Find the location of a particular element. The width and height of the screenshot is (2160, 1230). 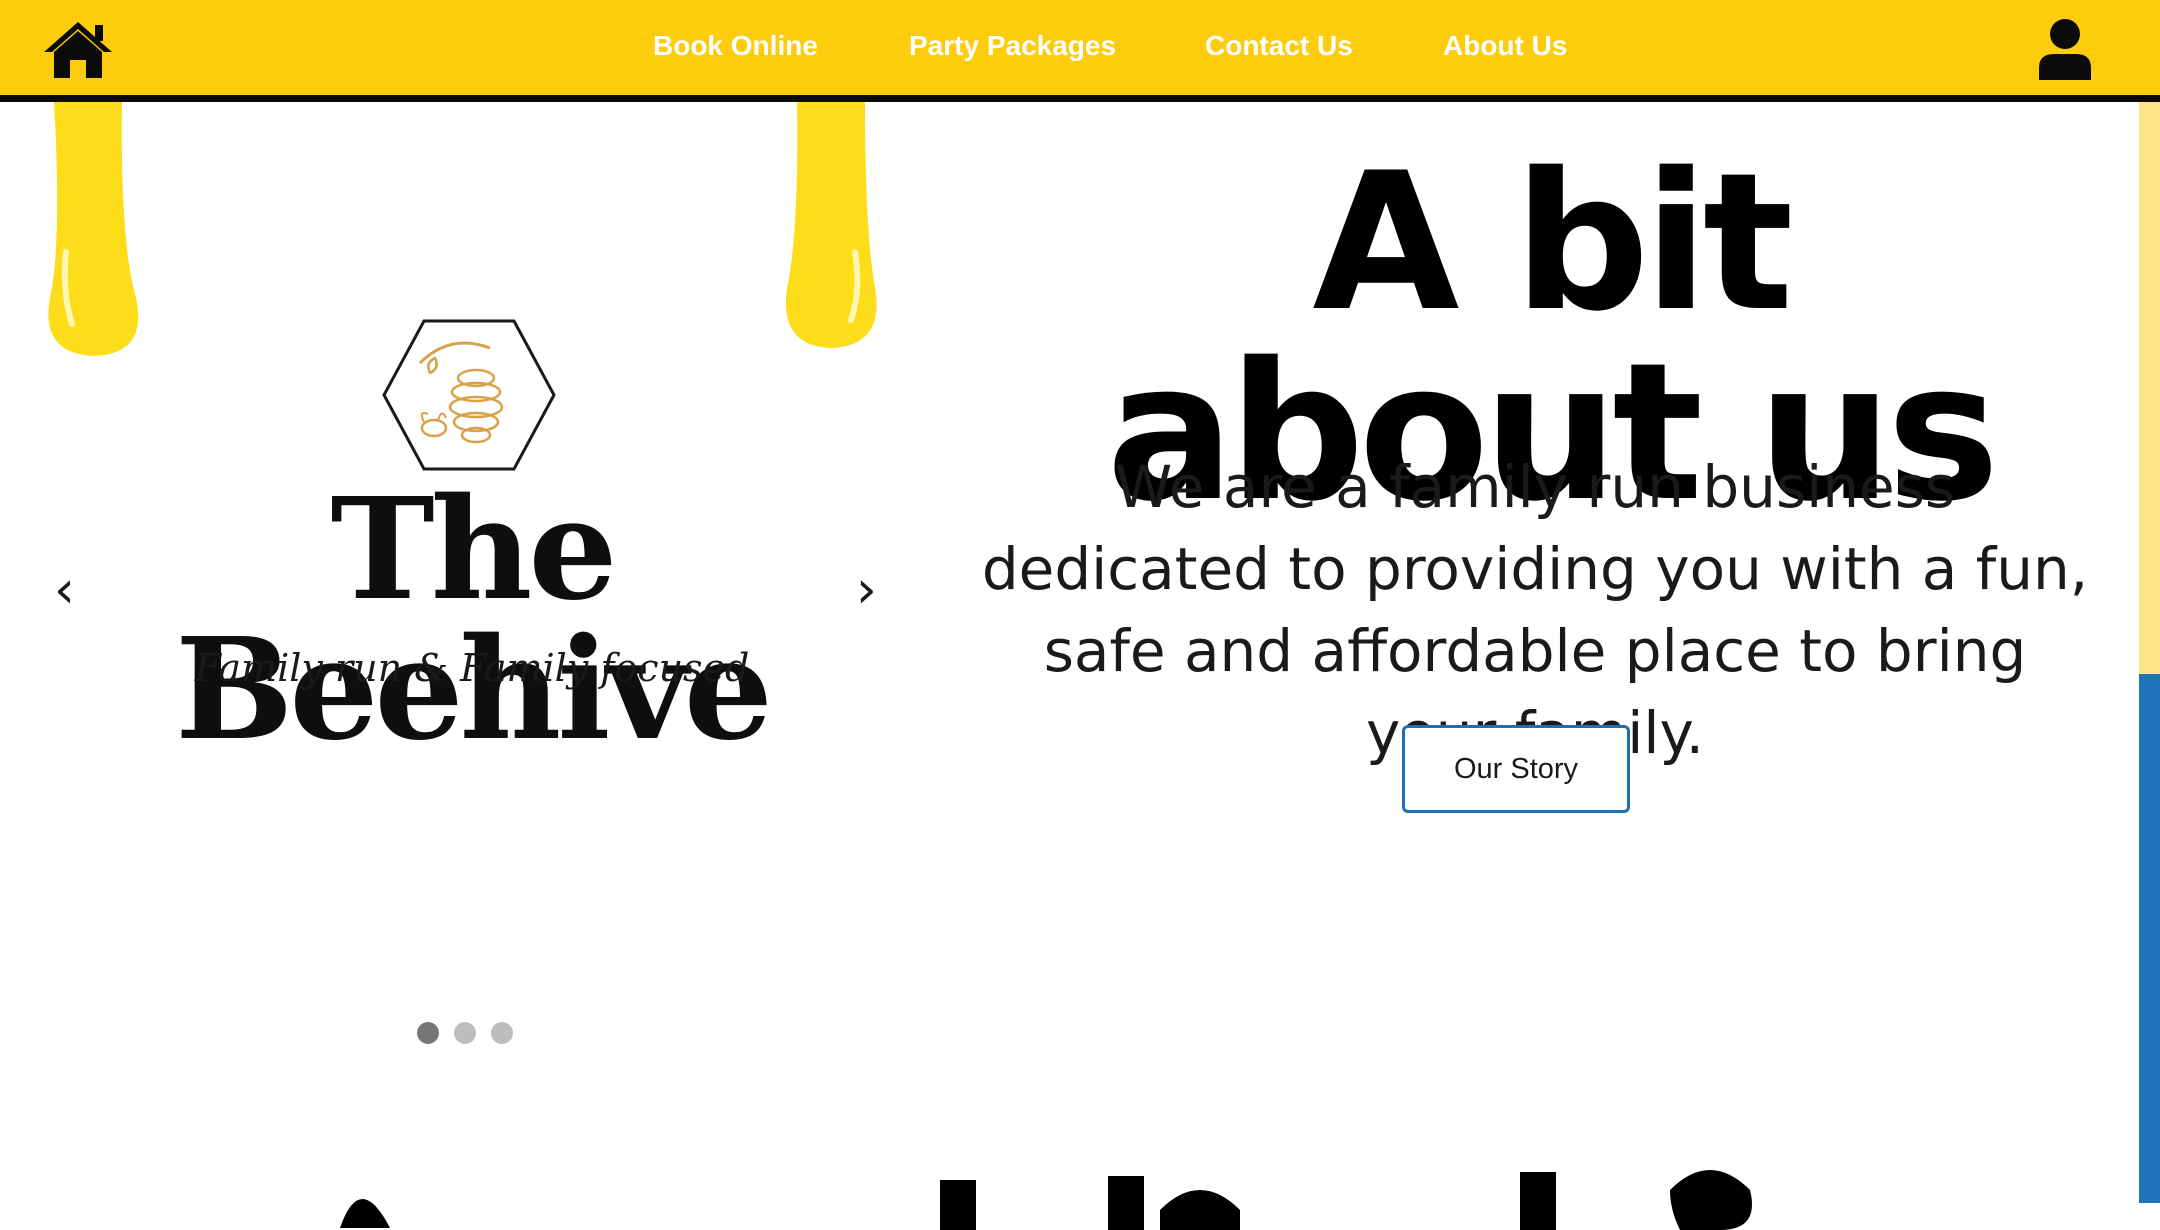

scrollbar-thumb is located at coordinates (2149, 938).